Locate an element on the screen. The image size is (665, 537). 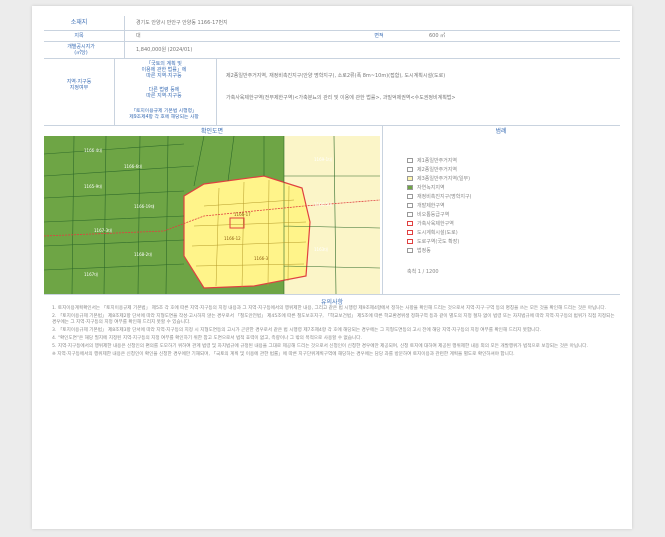
parcel-label: 1165-9대 is located at coordinates (93, 186).